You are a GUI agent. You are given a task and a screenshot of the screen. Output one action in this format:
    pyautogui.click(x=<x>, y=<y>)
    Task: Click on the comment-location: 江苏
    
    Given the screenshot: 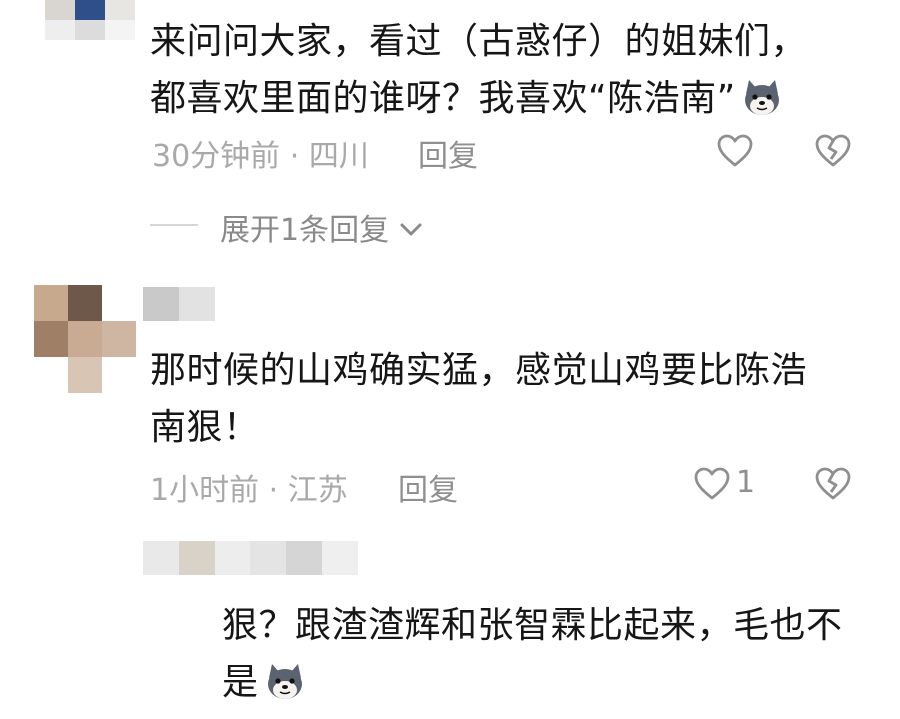 What is the action you would take?
    pyautogui.click(x=317, y=490)
    